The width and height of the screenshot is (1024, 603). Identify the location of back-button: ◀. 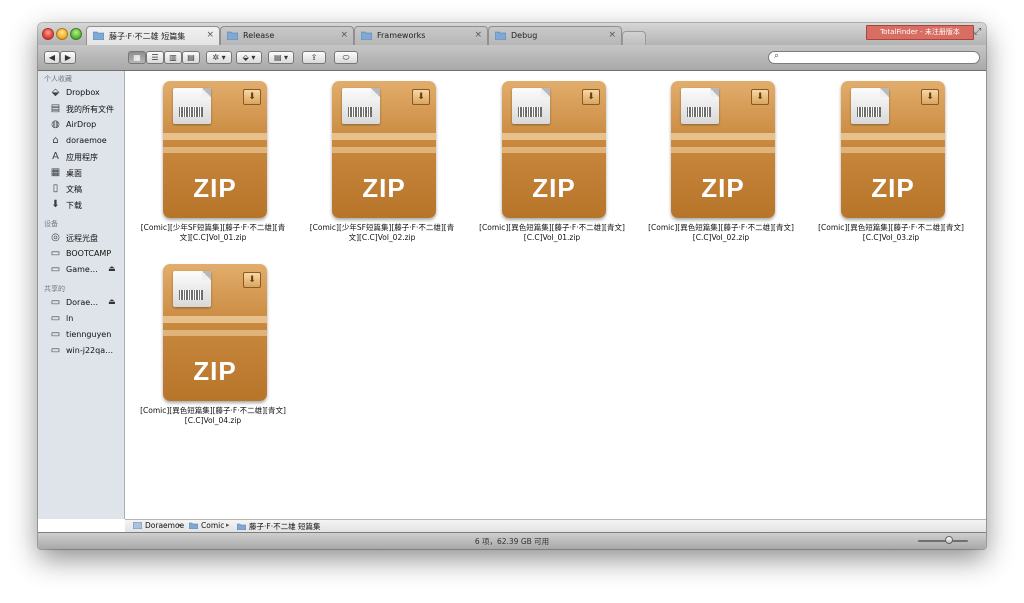
(52, 57).